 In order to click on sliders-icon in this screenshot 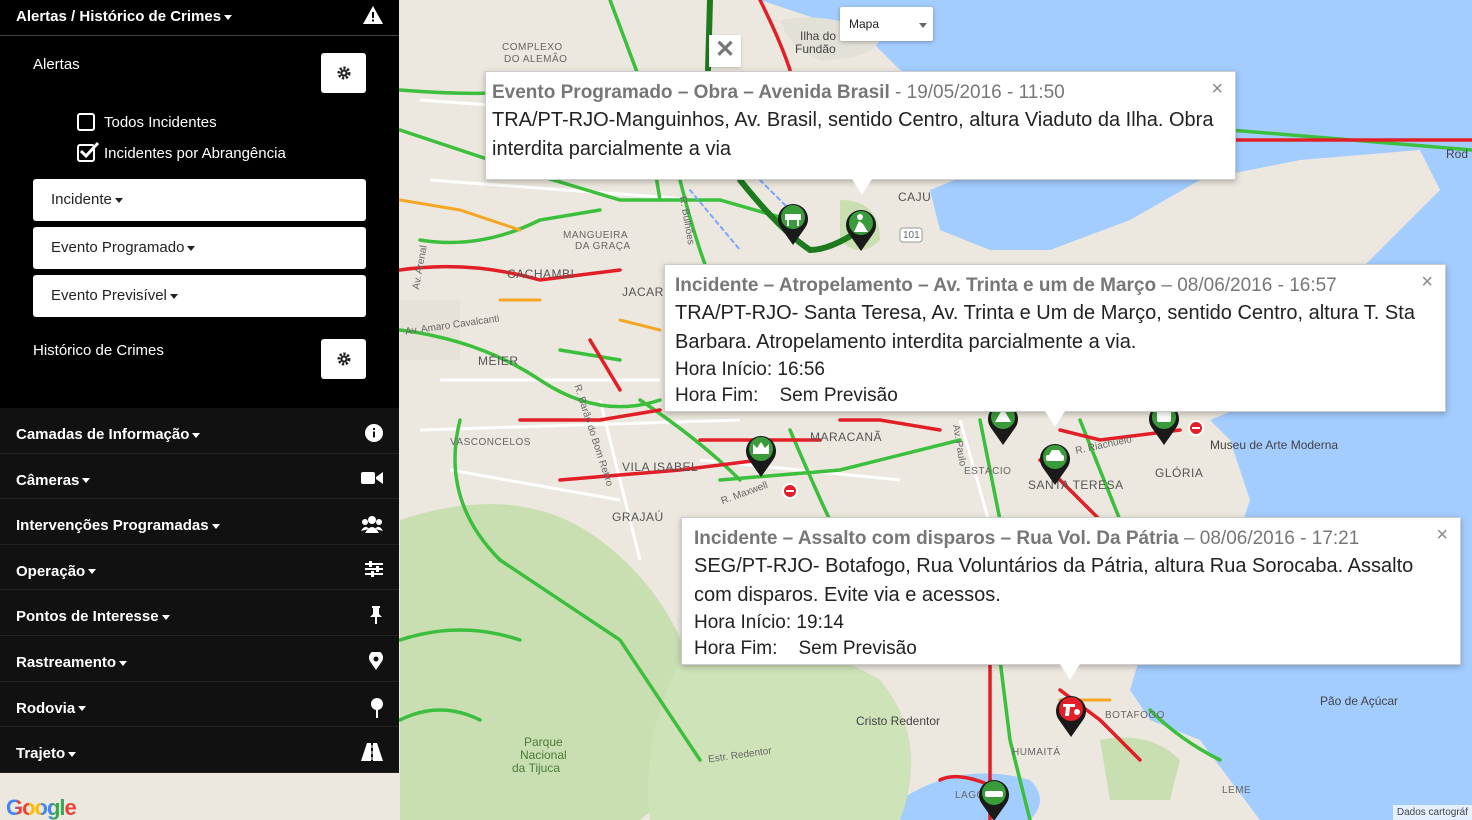, I will do `click(374, 570)`.